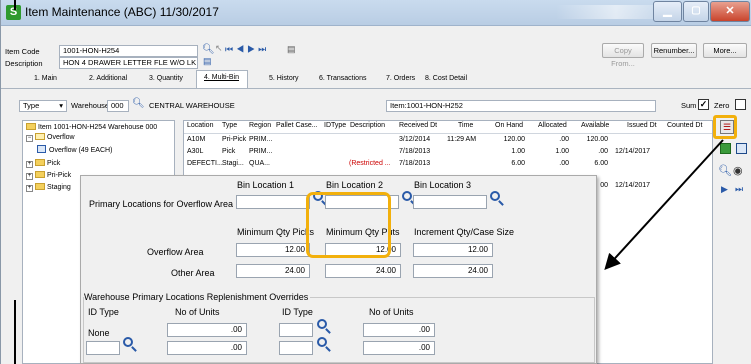  What do you see at coordinates (684, 125) in the screenshot?
I see `col-counted-dt: Counted Dt` at bounding box center [684, 125].